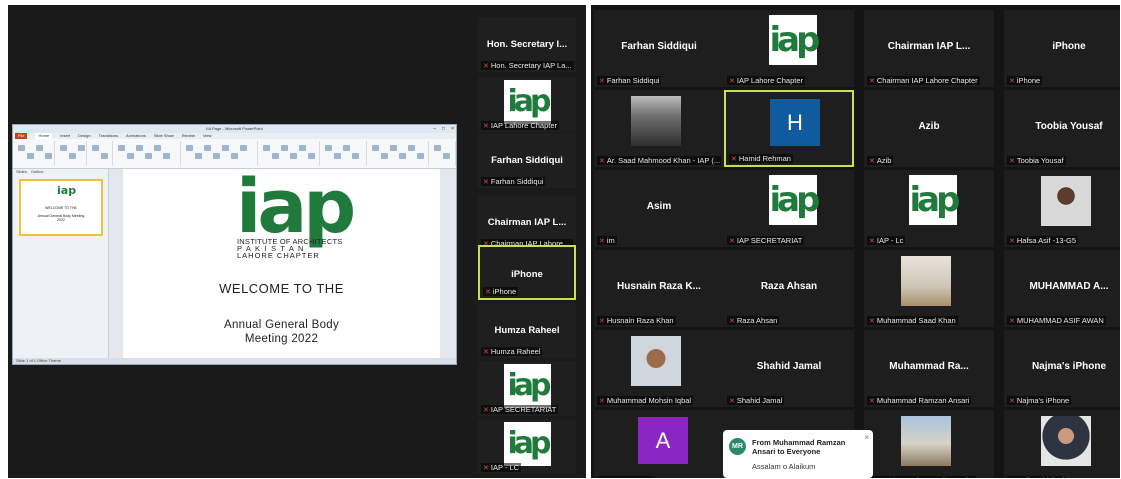  Describe the element at coordinates (756, 400) in the screenshot. I see `participant-name-label: ✕ Shahid Jamal` at that location.